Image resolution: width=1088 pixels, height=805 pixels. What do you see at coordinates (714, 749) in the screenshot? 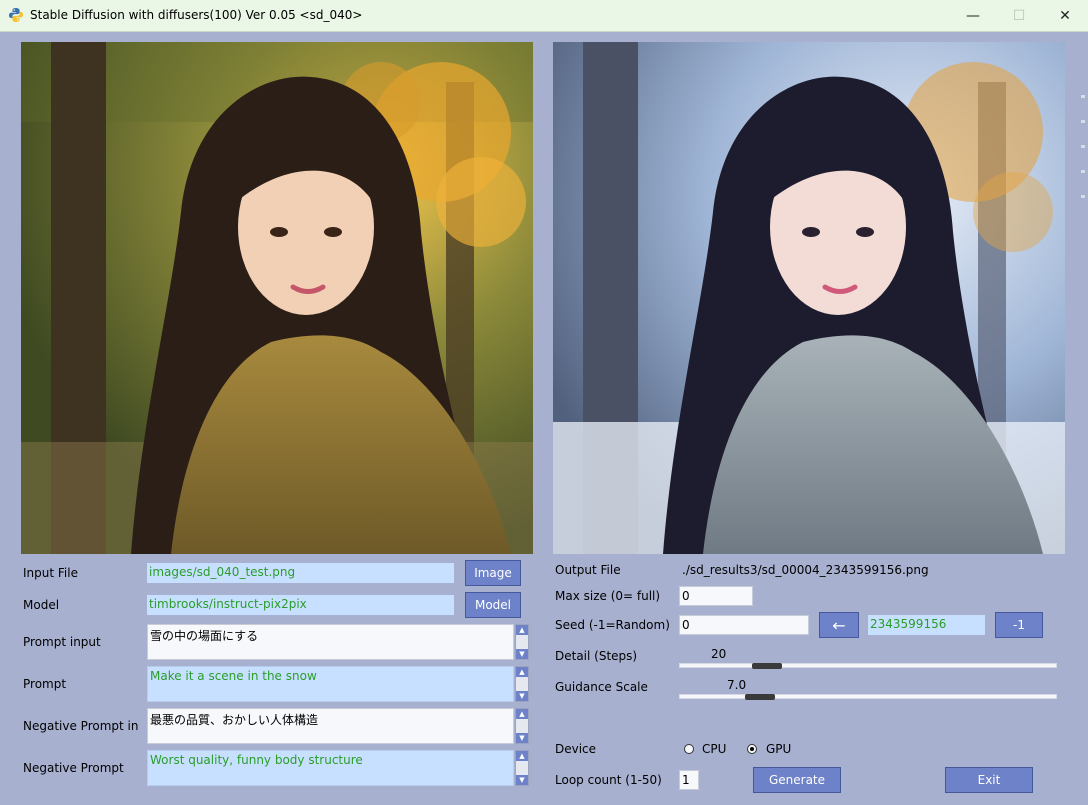
I see `cpu-radio-label: CPU` at bounding box center [714, 749].